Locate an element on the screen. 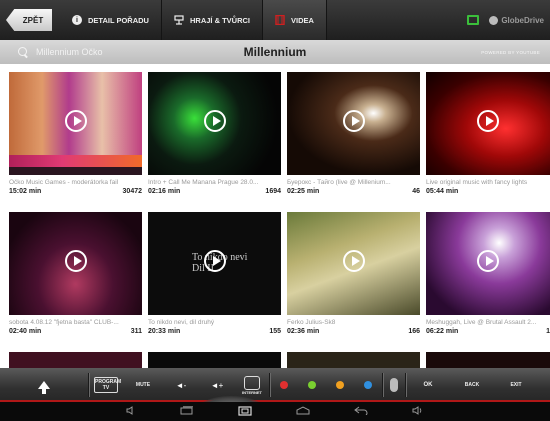 The image size is (550, 421). video-duration: 02:25 min is located at coordinates (303, 191).